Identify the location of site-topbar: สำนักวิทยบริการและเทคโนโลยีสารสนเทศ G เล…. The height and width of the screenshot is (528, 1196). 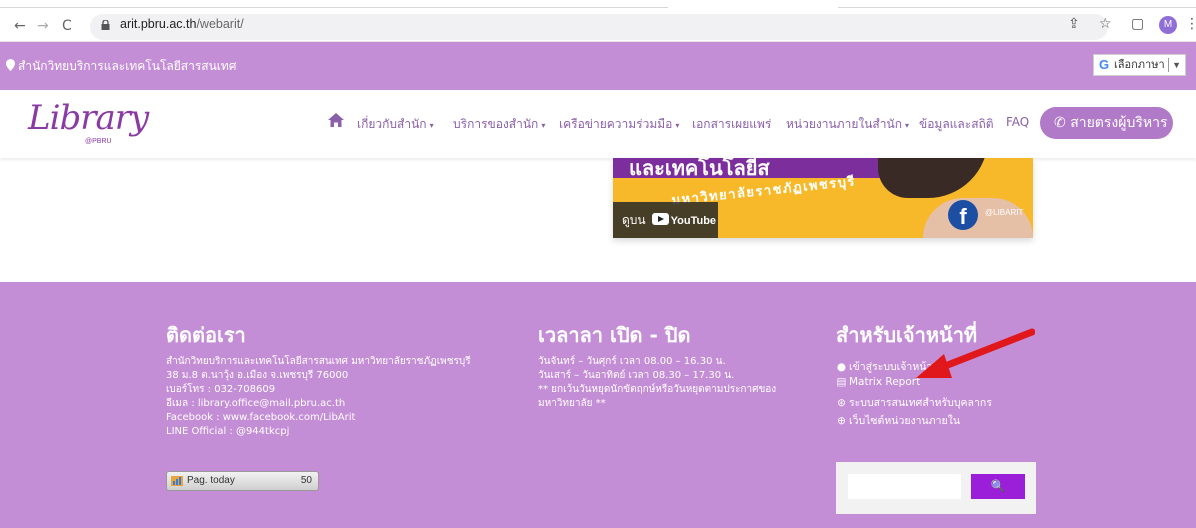
(598, 66).